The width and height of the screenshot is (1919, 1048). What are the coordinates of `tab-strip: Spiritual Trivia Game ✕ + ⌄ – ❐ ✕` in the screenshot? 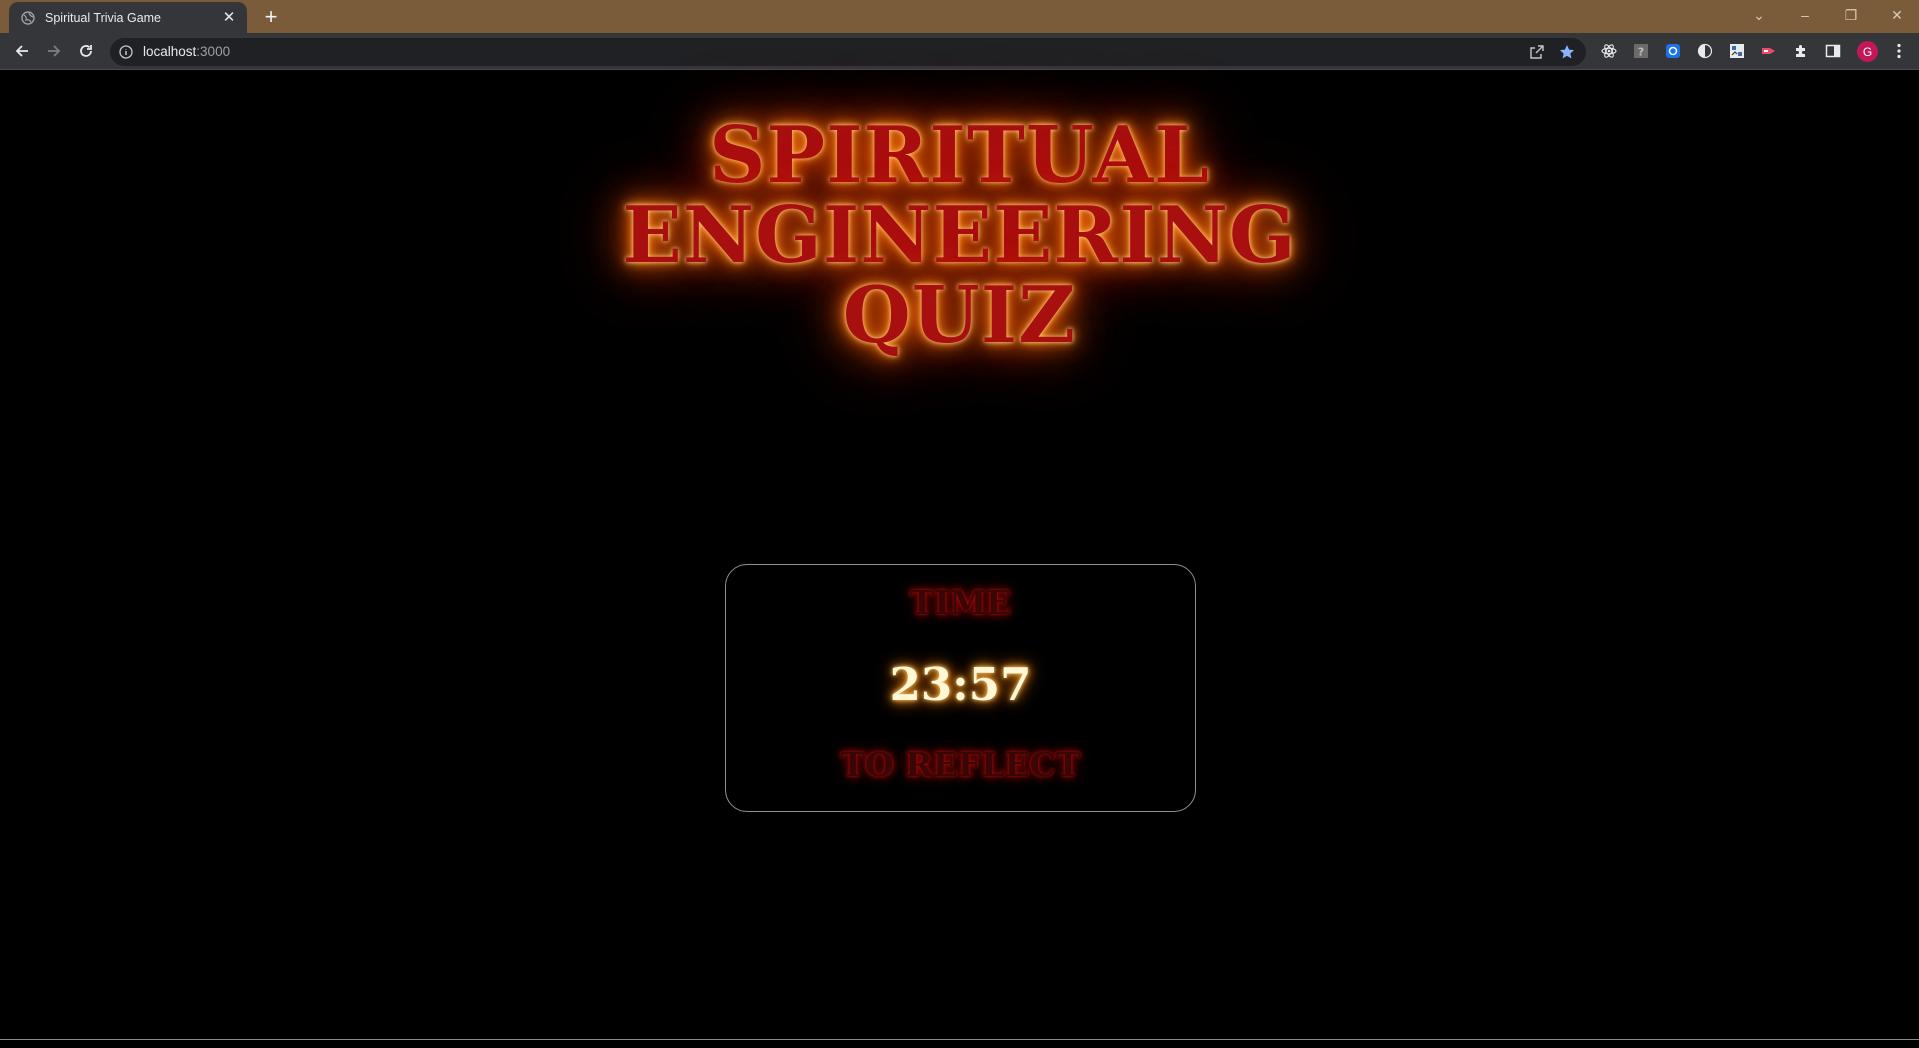 It's located at (959, 16).